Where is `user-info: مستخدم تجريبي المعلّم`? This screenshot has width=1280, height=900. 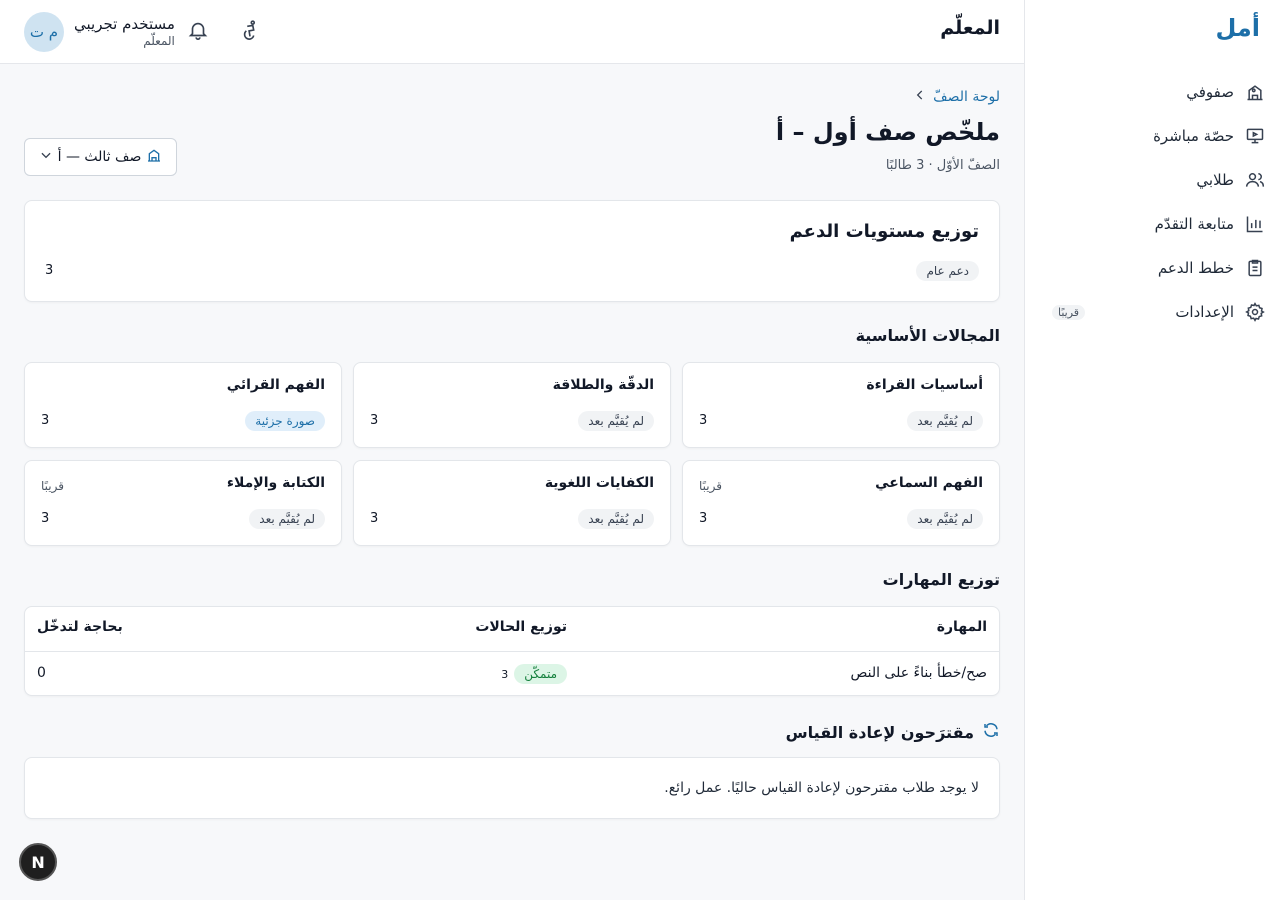
user-info: مستخدم تجريبي المعلّم is located at coordinates (124, 32).